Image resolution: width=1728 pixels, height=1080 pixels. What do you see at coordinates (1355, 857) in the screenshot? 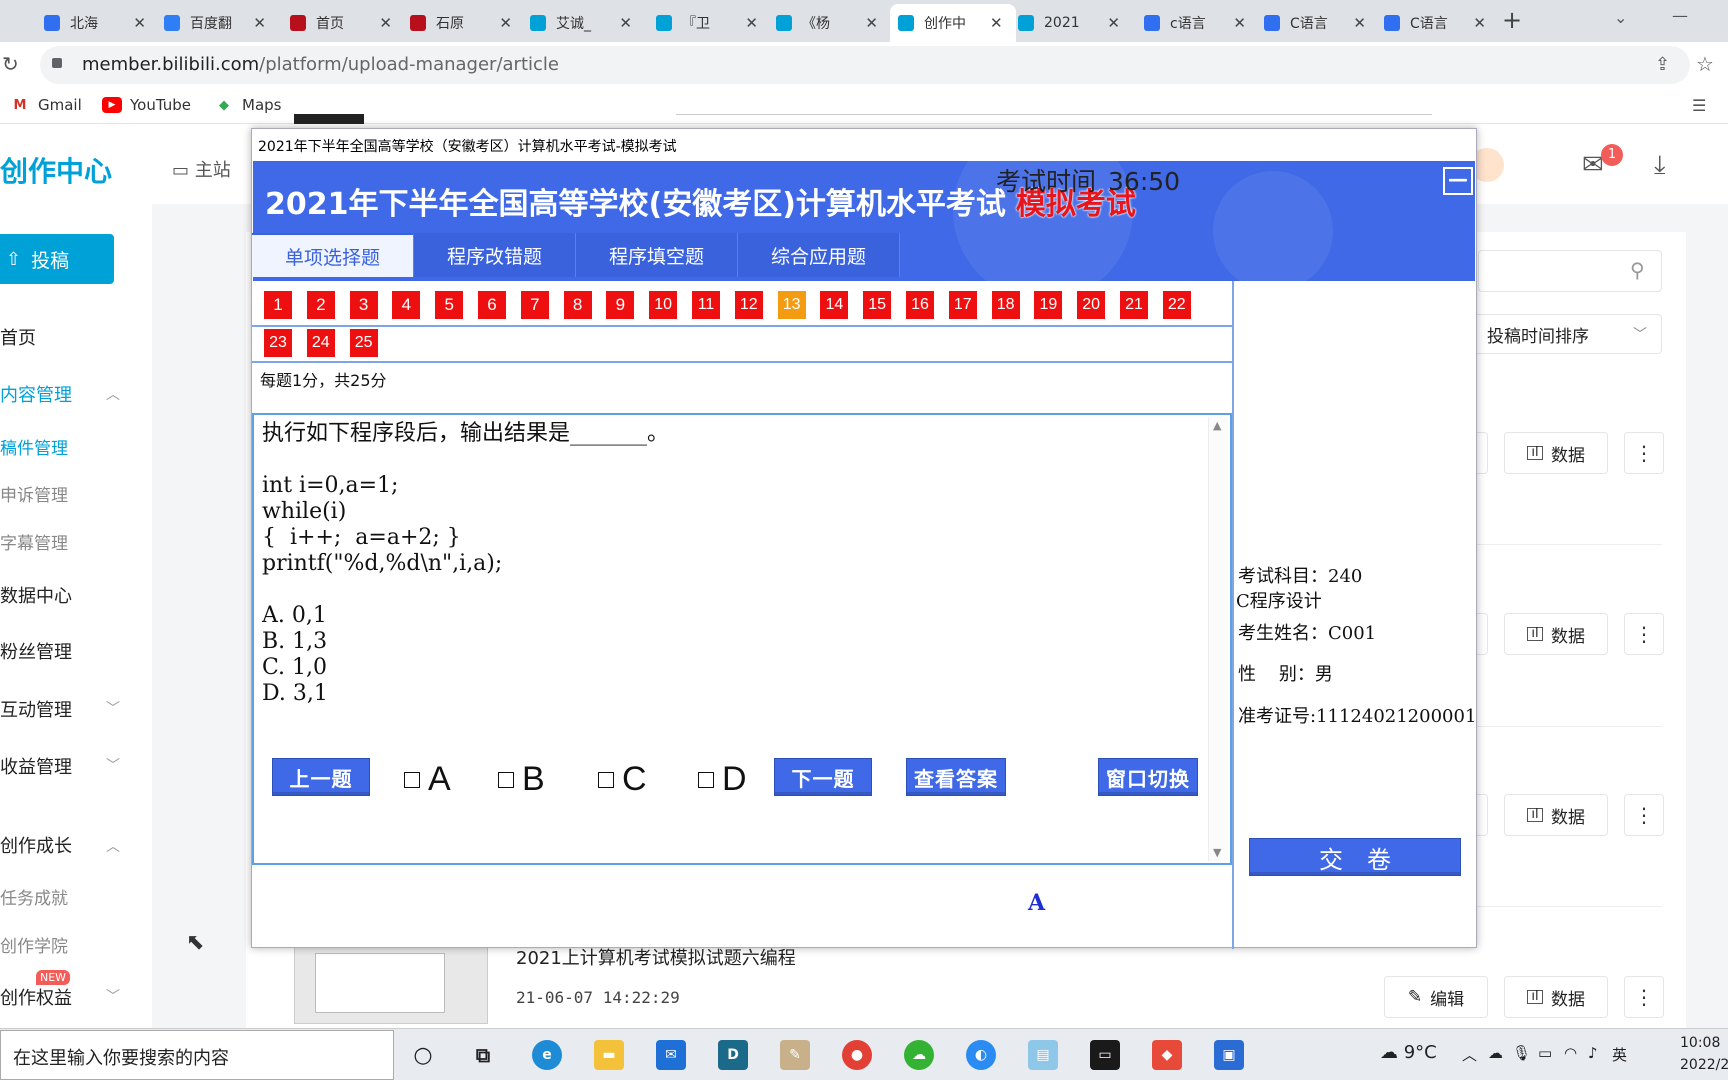
I see `submit-exam-button: 交卷` at bounding box center [1355, 857].